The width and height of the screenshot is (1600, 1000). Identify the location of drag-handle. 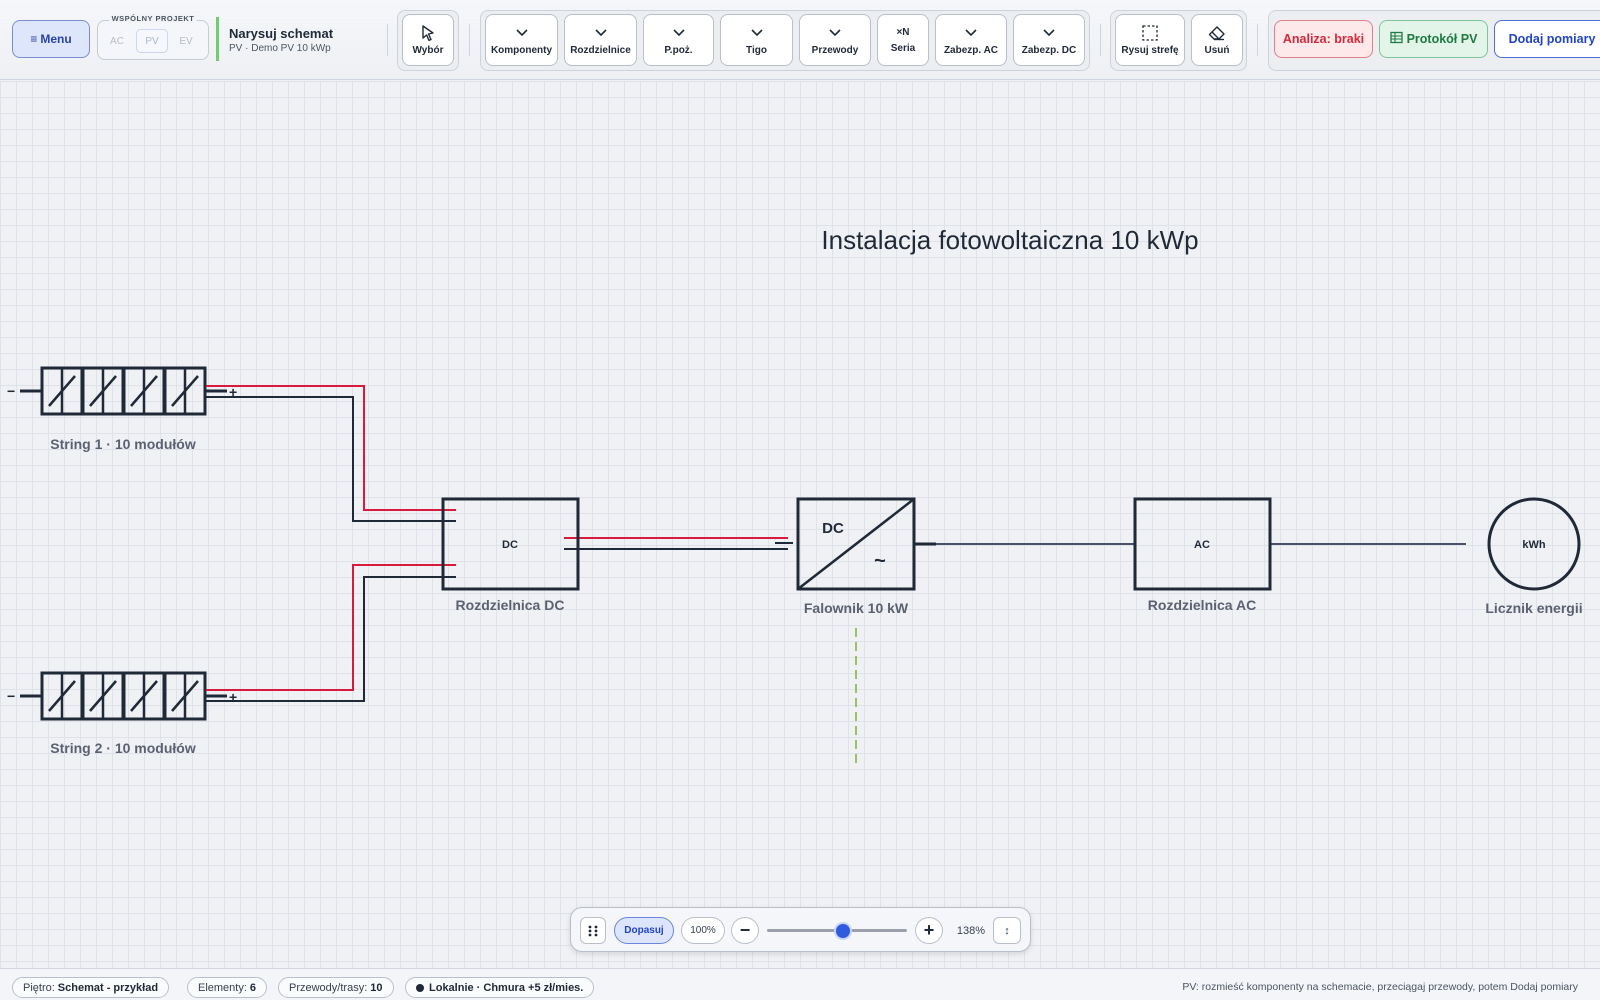
(593, 930).